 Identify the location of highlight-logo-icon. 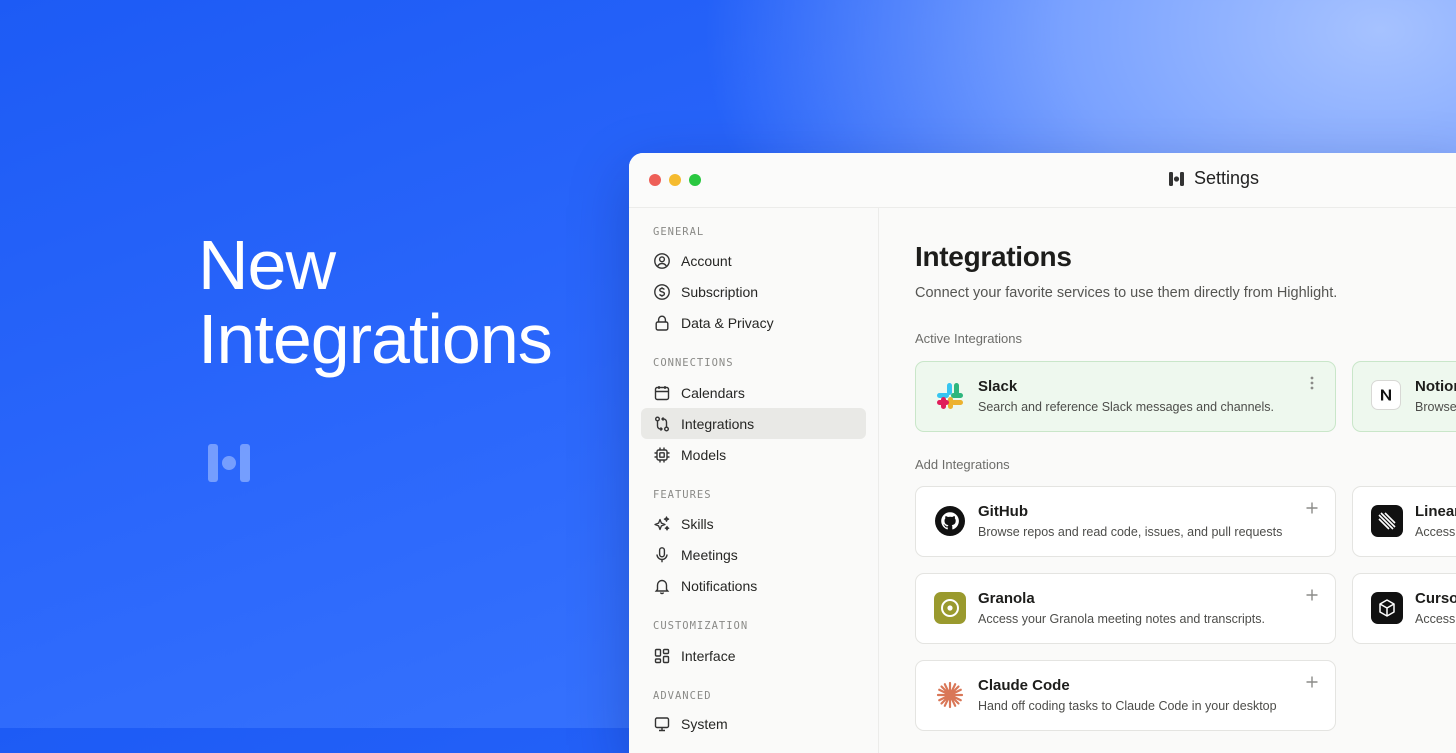
(229, 463).